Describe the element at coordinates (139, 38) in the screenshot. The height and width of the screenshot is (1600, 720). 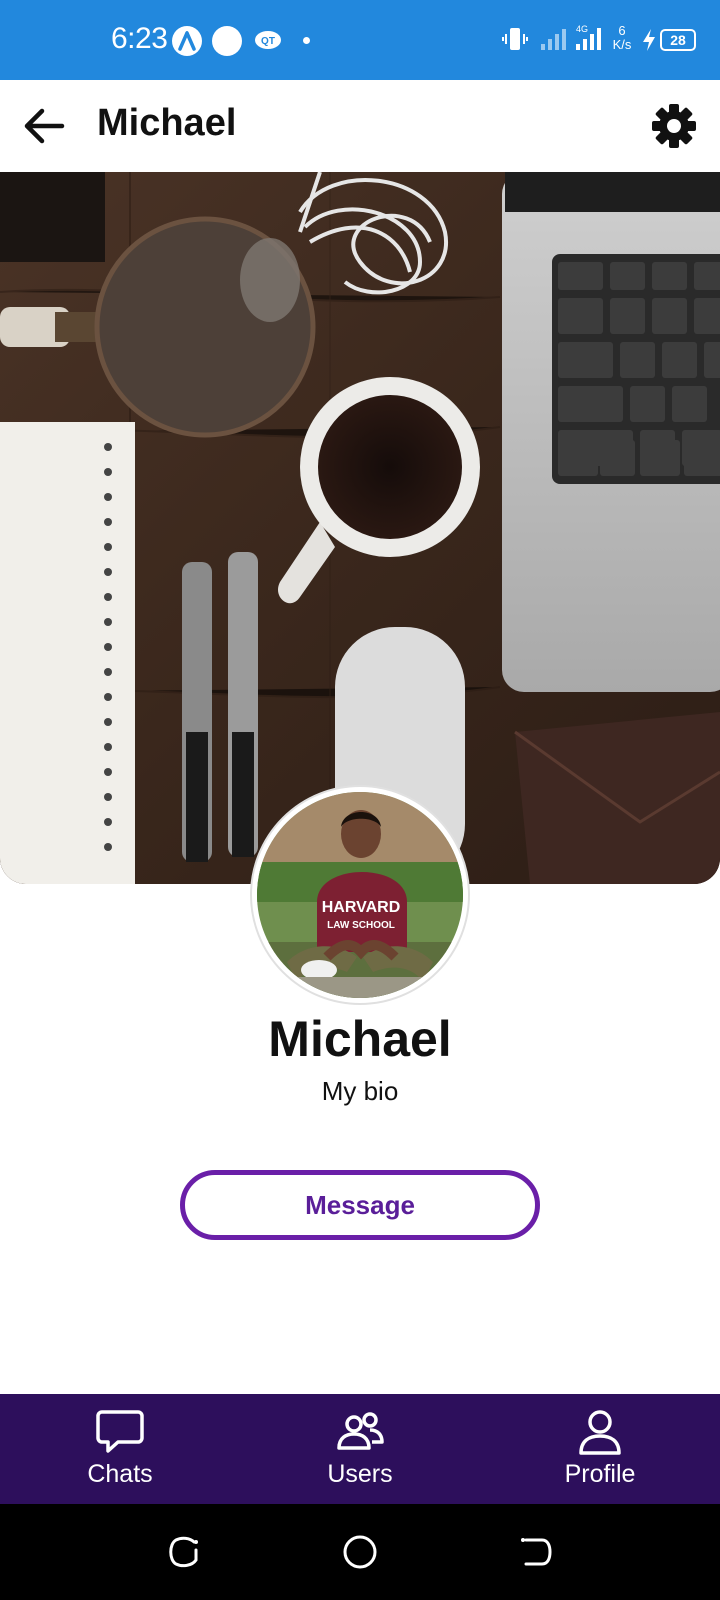
I see `status-time: 6:23` at that location.